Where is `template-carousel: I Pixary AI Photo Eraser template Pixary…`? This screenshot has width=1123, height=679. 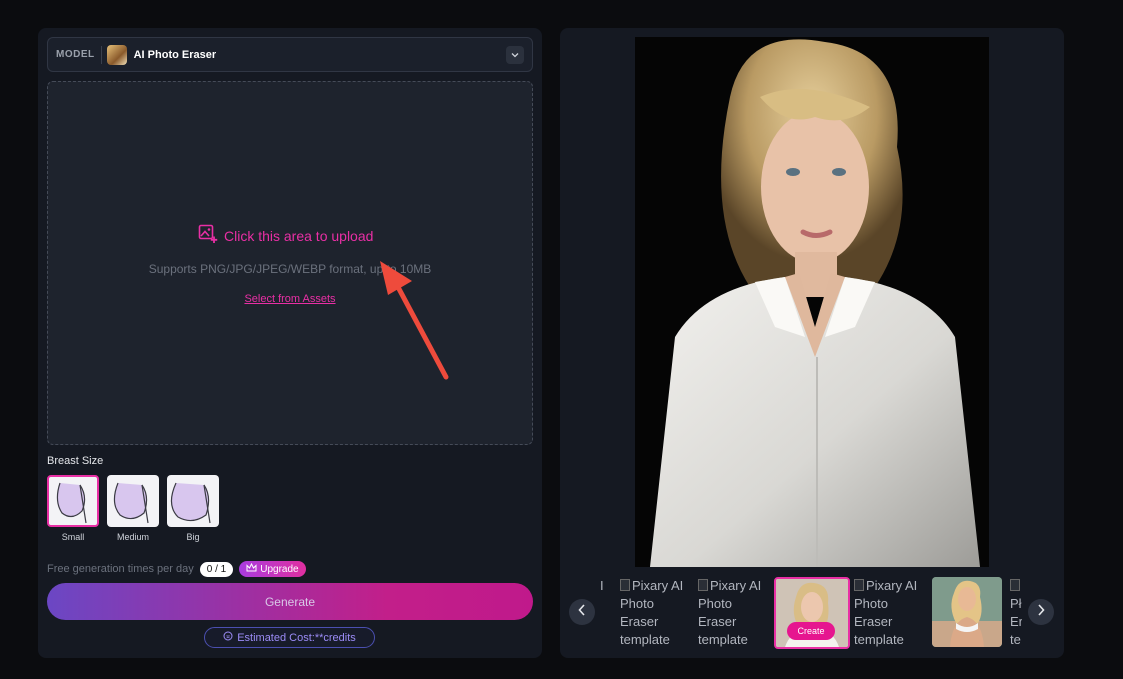 template-carousel: I Pixary AI Photo Eraser template Pixary… is located at coordinates (811, 614).